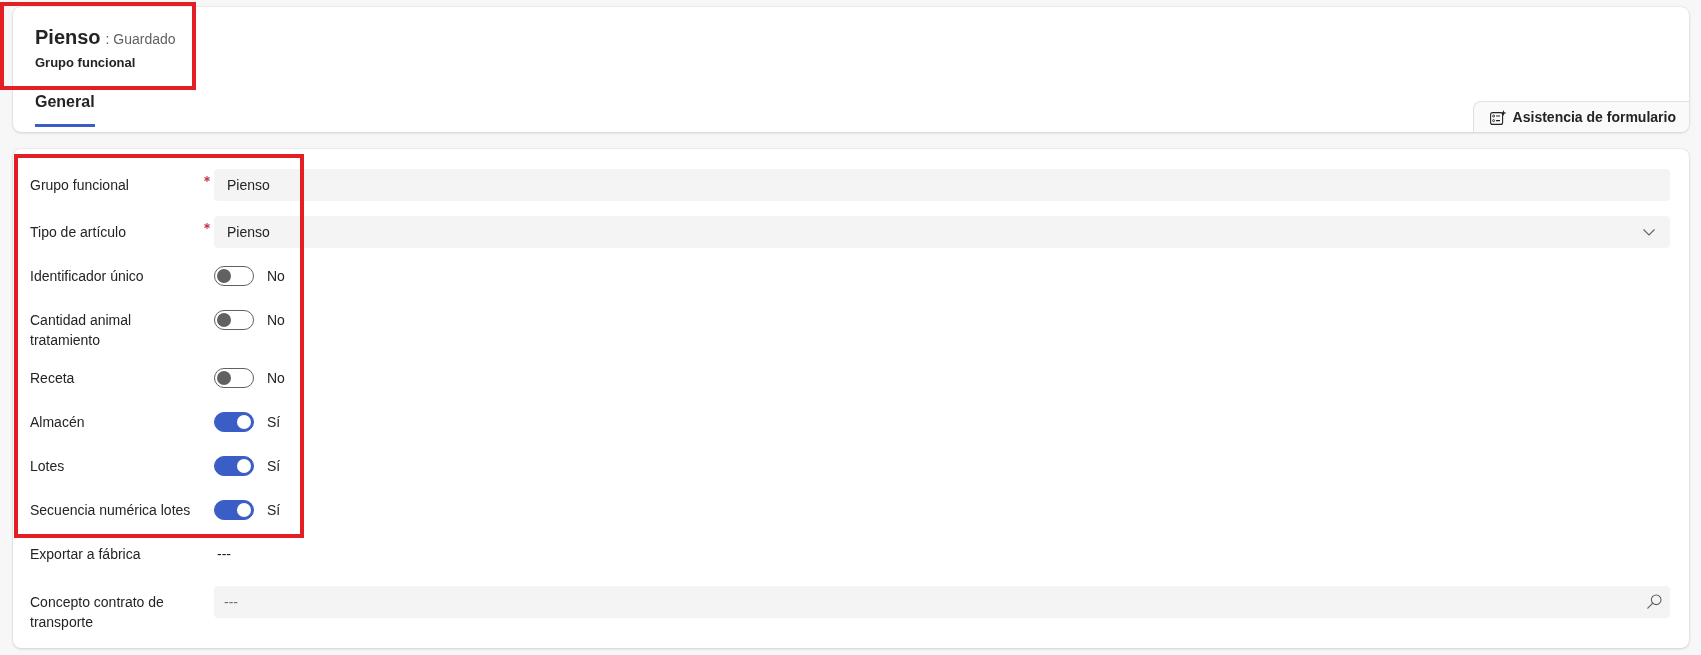 The width and height of the screenshot is (1701, 655). What do you see at coordinates (1654, 601) in the screenshot?
I see `search-icon` at bounding box center [1654, 601].